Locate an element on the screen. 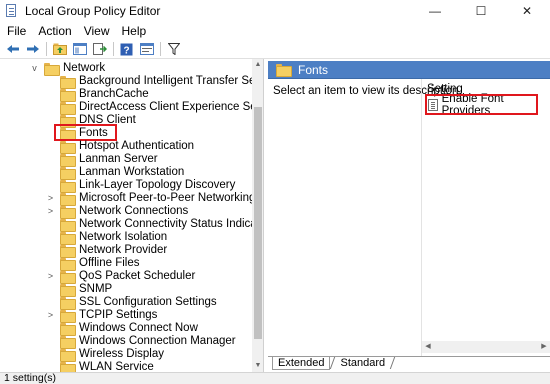  properties-icon is located at coordinates (146, 49).